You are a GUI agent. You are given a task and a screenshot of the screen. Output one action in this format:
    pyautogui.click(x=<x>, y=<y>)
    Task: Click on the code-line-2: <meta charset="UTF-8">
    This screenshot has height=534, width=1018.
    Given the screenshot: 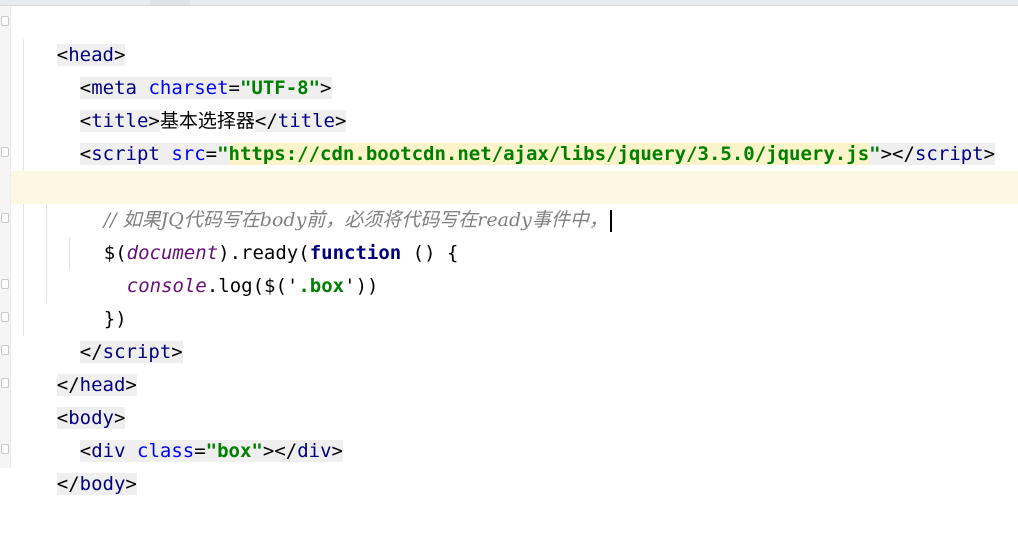 What is the action you would take?
    pyautogui.click(x=514, y=69)
    